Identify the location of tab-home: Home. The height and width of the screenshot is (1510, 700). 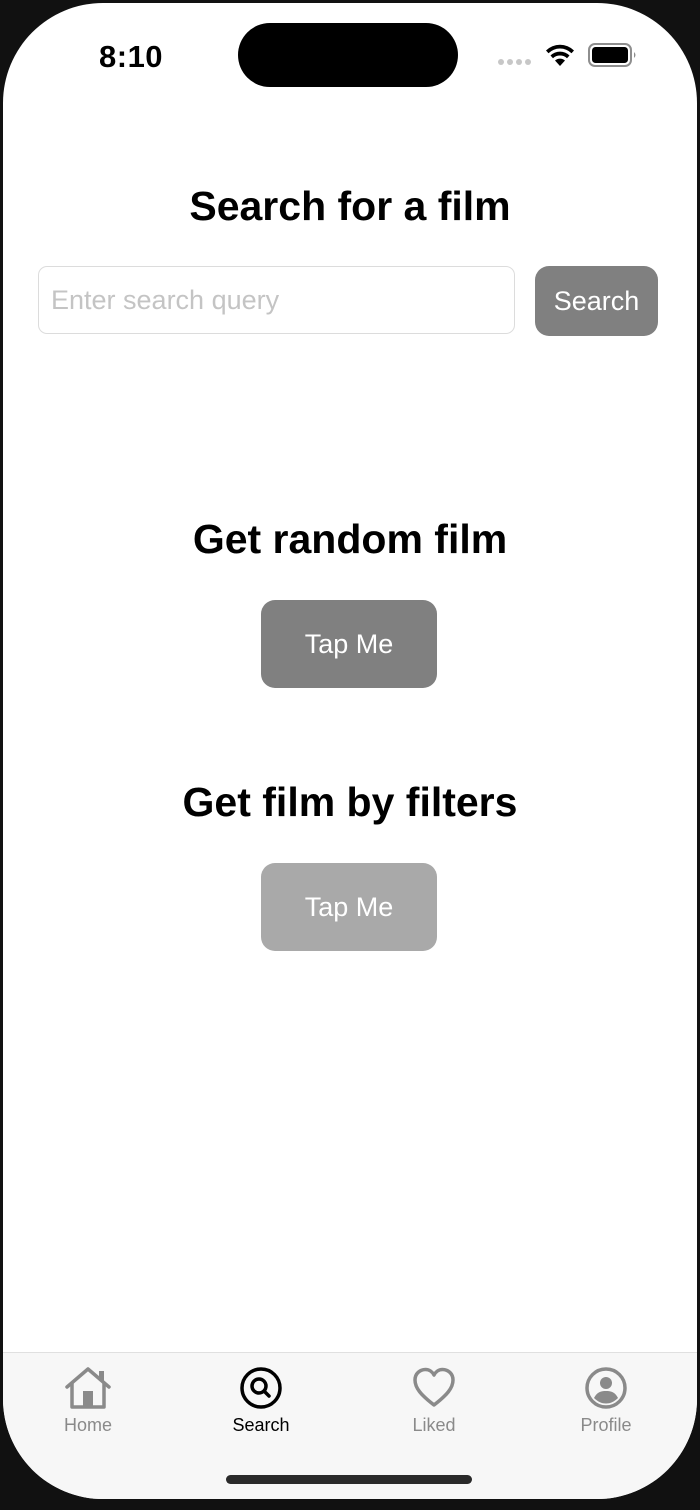
(88, 1400).